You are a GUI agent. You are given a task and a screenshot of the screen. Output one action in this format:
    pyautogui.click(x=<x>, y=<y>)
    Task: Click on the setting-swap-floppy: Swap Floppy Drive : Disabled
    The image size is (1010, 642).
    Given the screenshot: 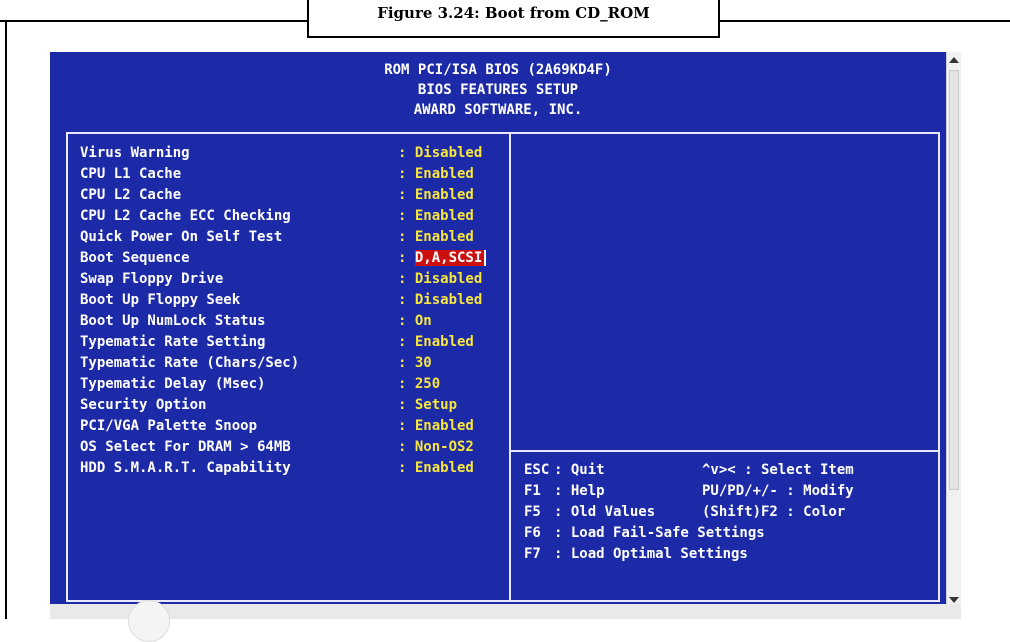 What is the action you would take?
    pyautogui.click(x=281, y=281)
    